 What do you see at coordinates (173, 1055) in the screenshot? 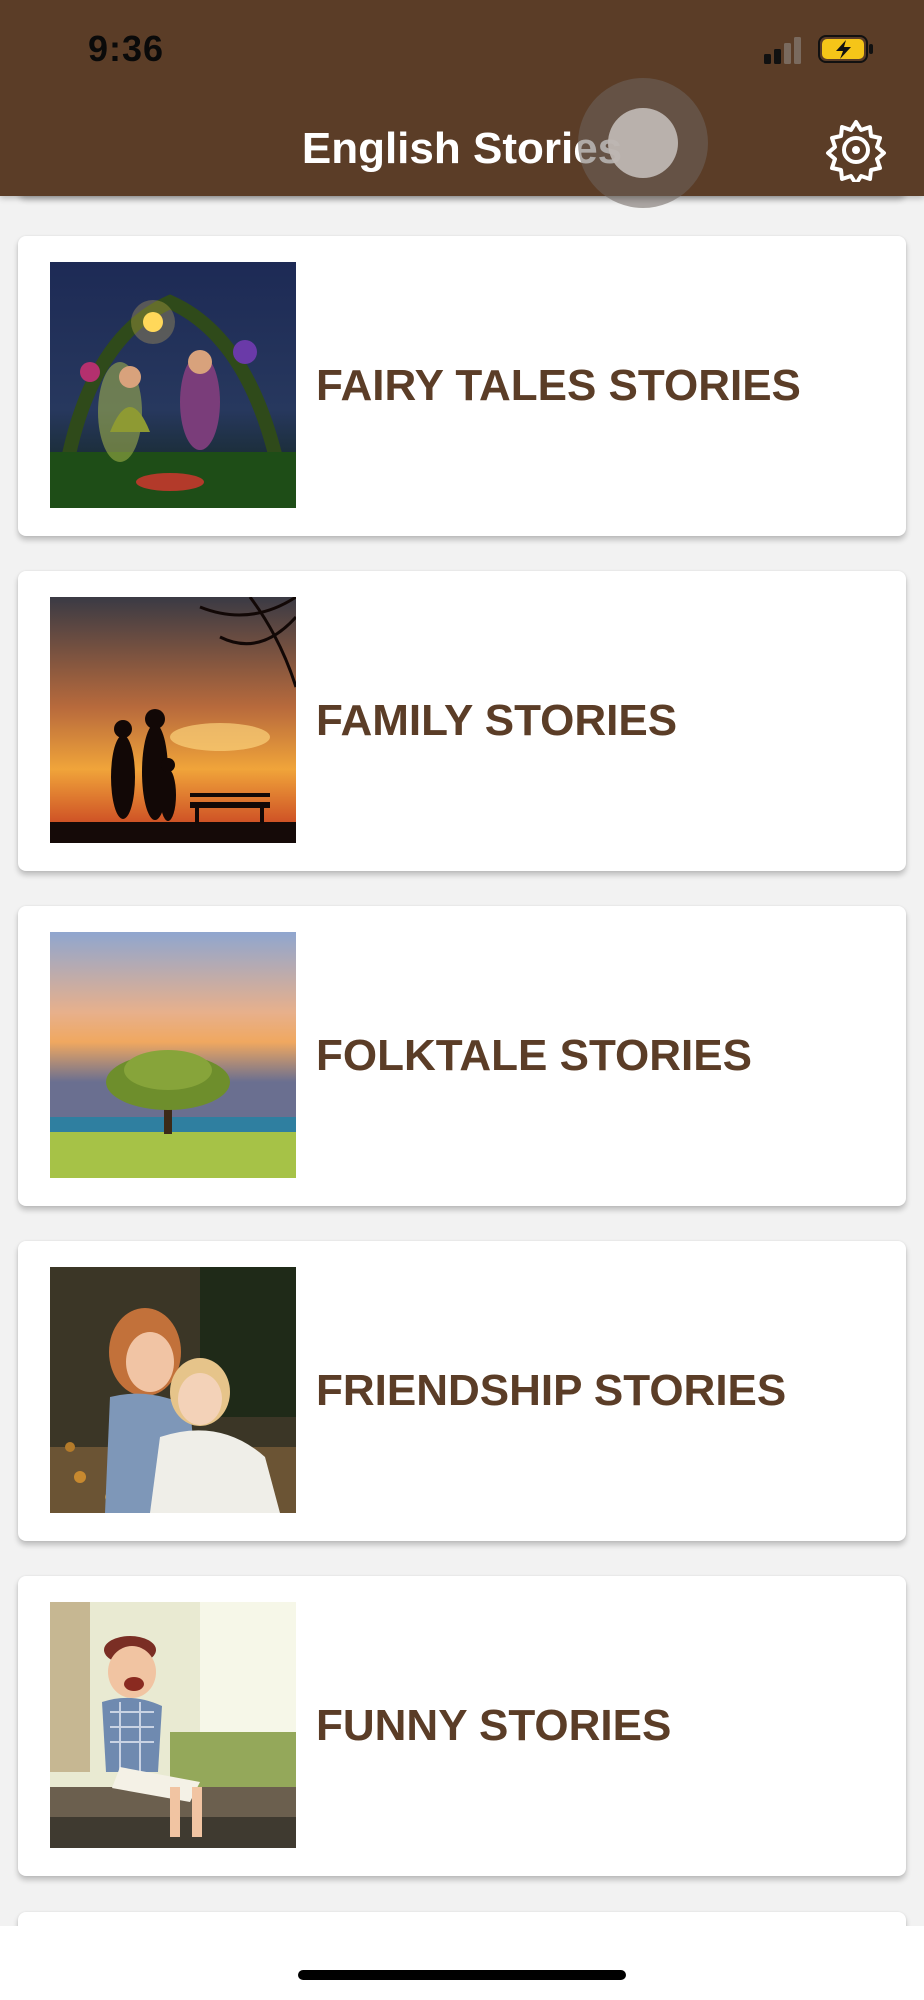
I see `folktale-thumbnail` at bounding box center [173, 1055].